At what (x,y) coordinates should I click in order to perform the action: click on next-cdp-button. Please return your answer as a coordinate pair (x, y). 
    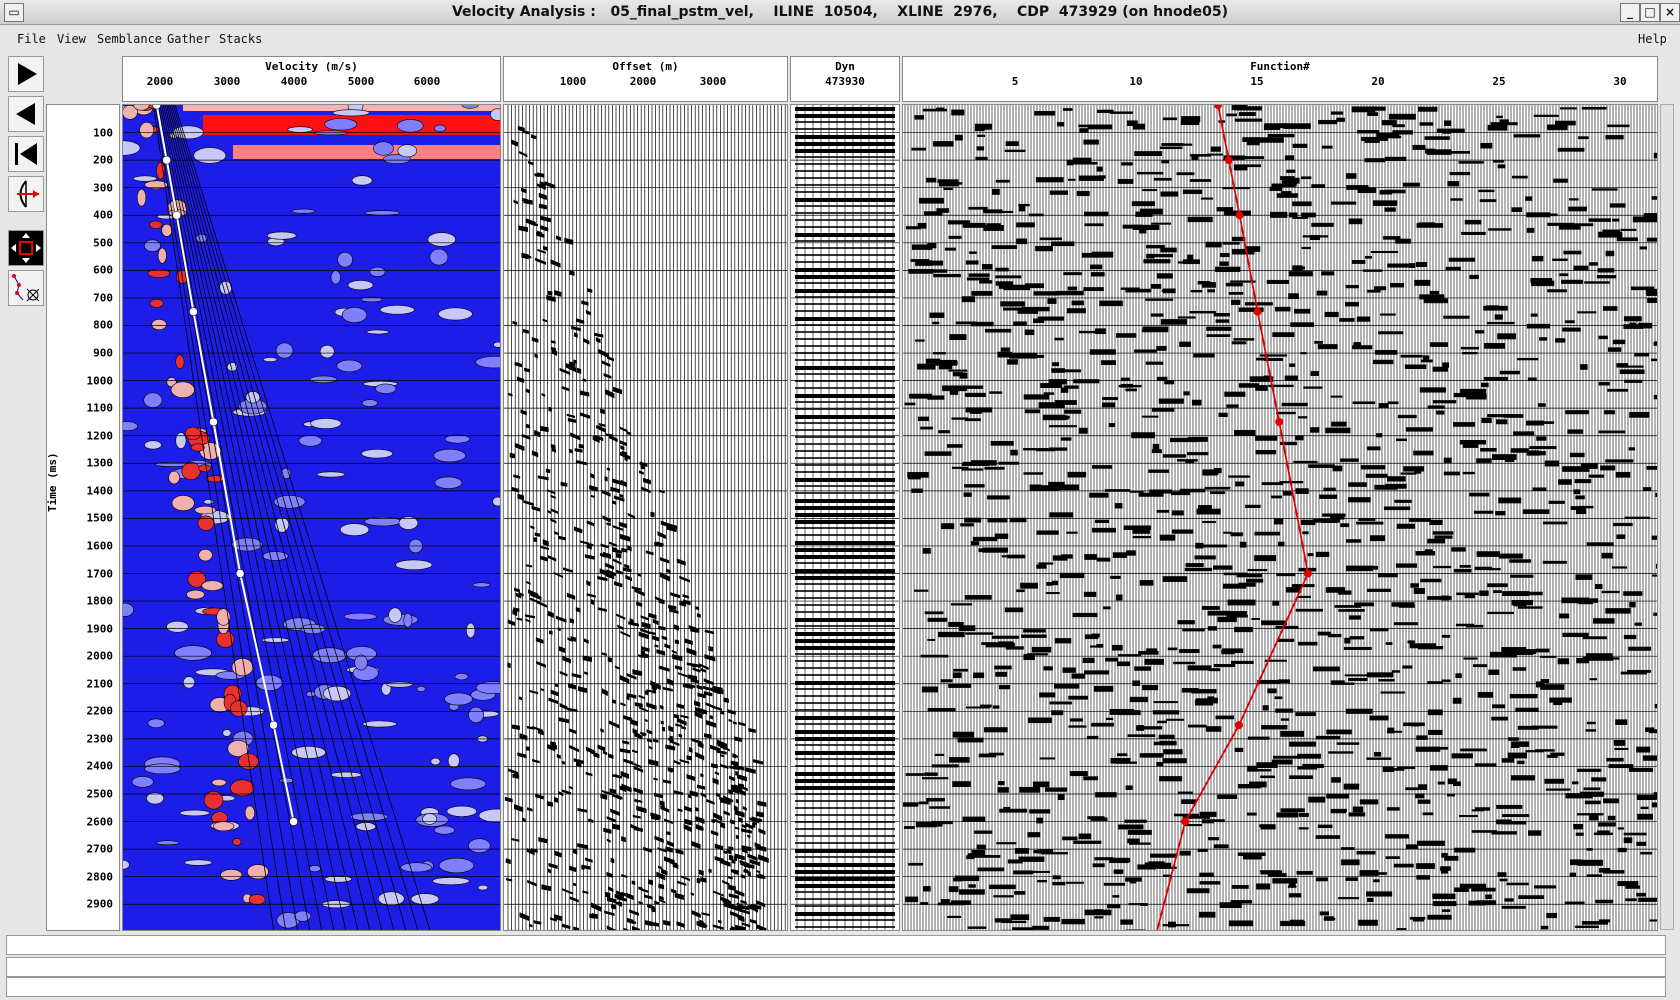
    Looking at the image, I should click on (26, 74).